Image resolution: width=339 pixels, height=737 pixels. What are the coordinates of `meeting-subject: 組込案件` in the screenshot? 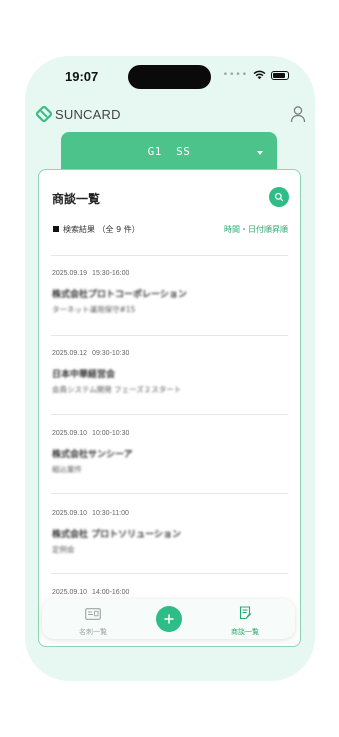 It's located at (67, 469).